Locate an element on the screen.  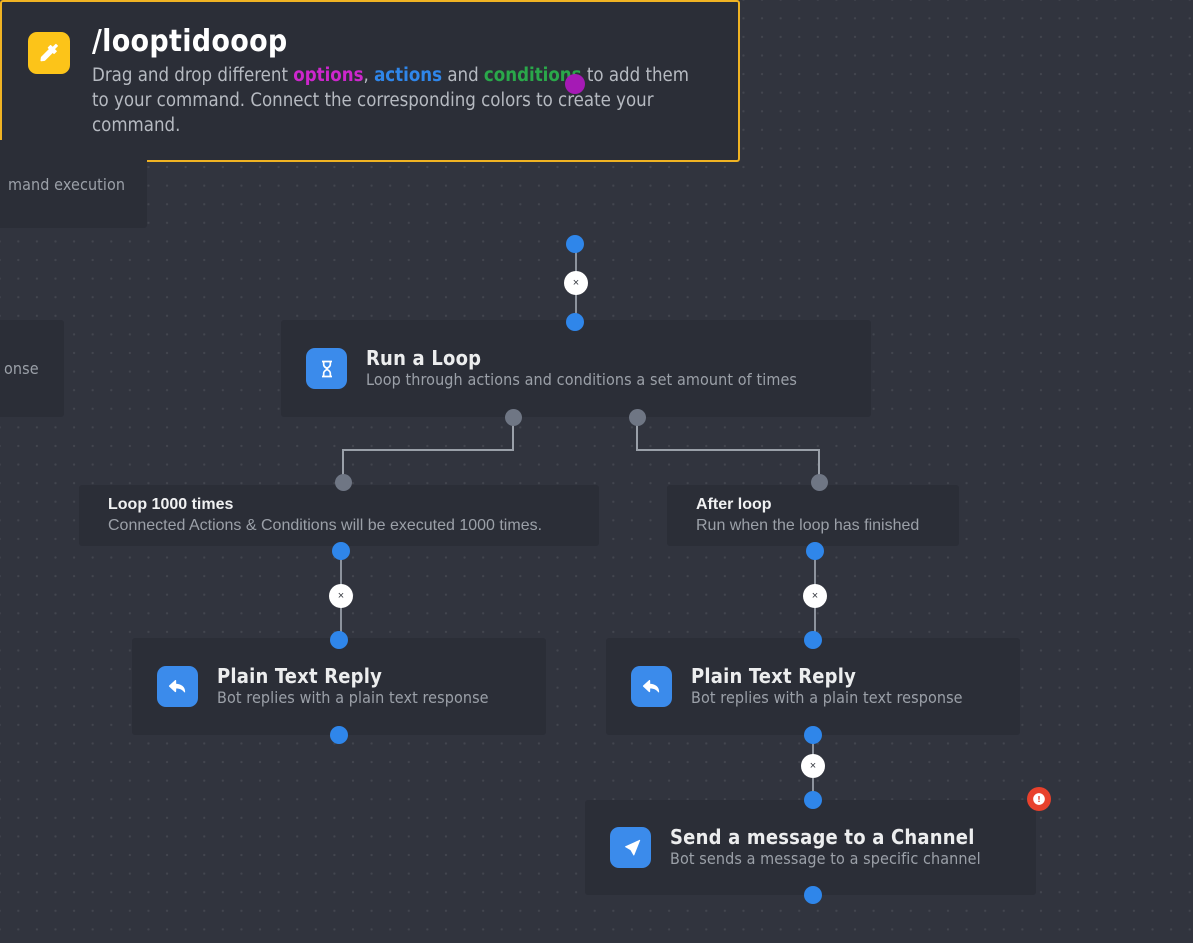
node-subtitle-reply-right: Bot replies with a plain text response is located at coordinates (827, 698).